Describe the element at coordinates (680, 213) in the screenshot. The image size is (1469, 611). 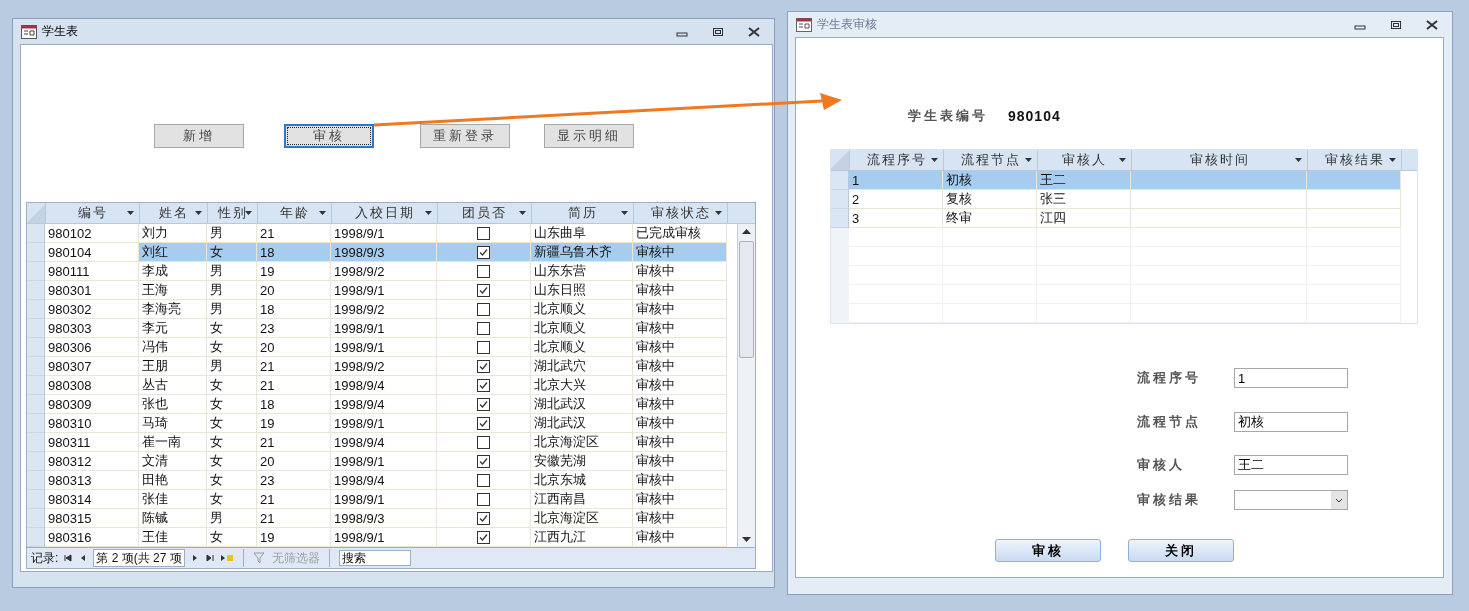
I see `column-header: 审核状态` at that location.